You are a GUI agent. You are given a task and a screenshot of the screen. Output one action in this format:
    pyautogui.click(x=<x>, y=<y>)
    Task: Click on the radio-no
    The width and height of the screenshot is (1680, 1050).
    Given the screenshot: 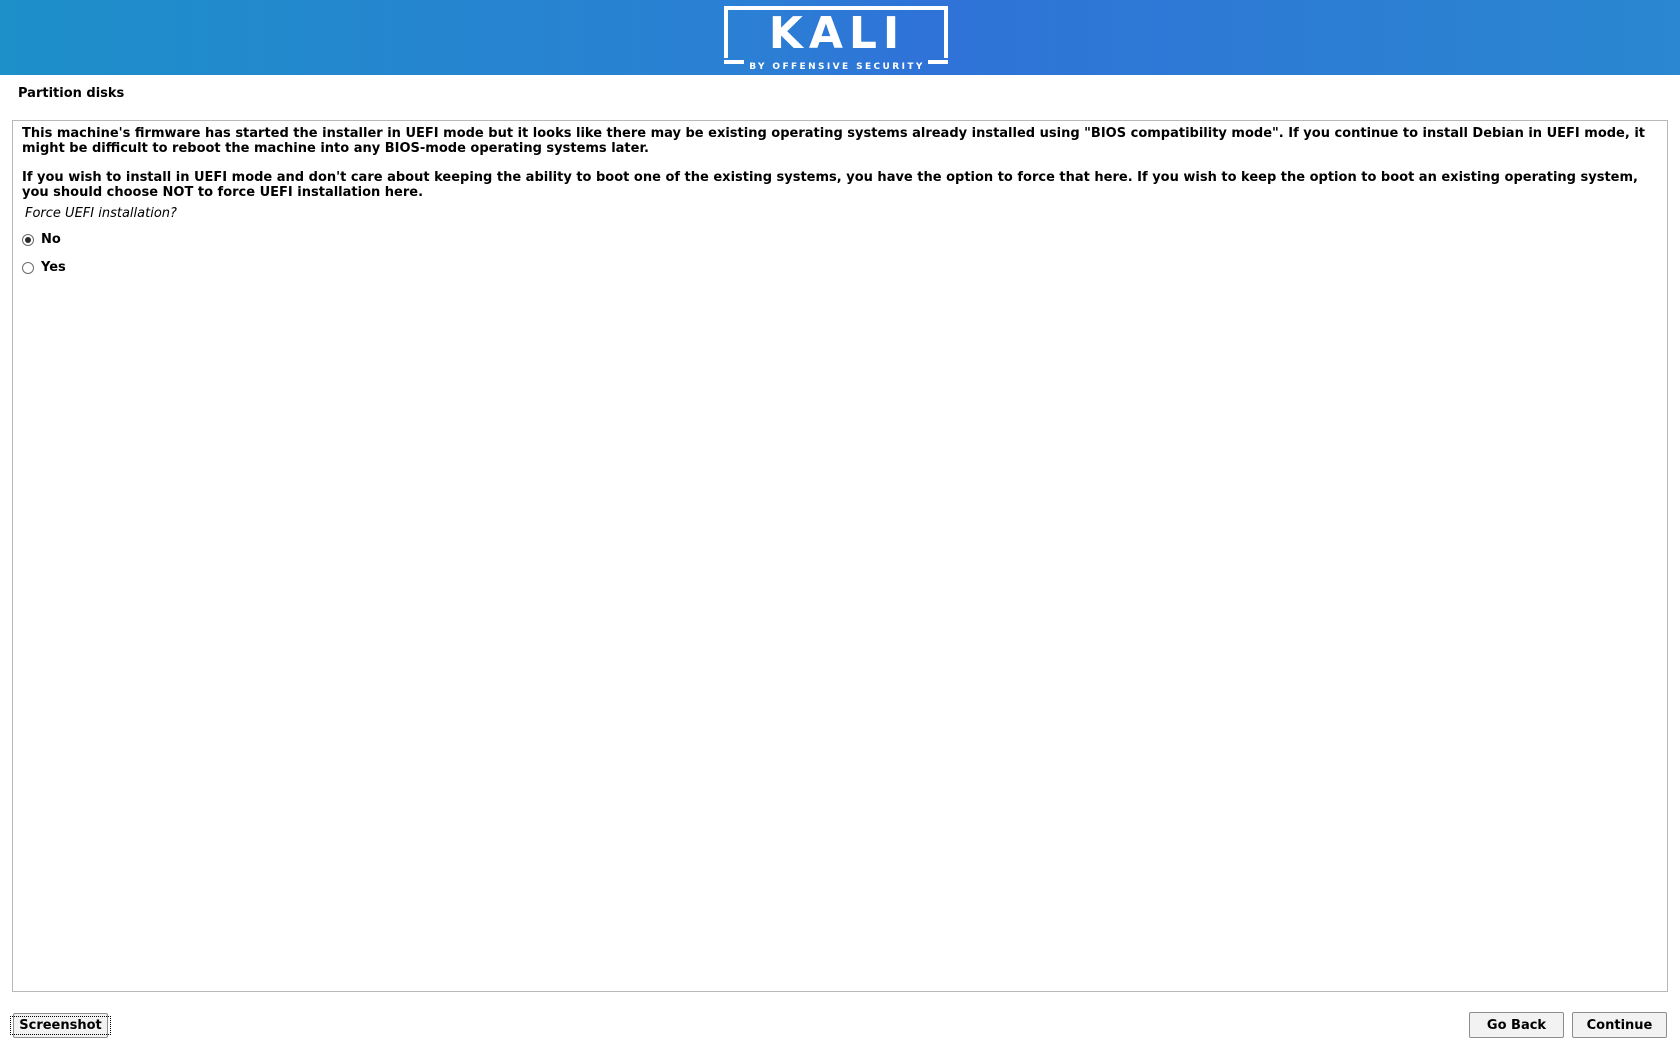 What is the action you would take?
    pyautogui.click(x=28, y=240)
    